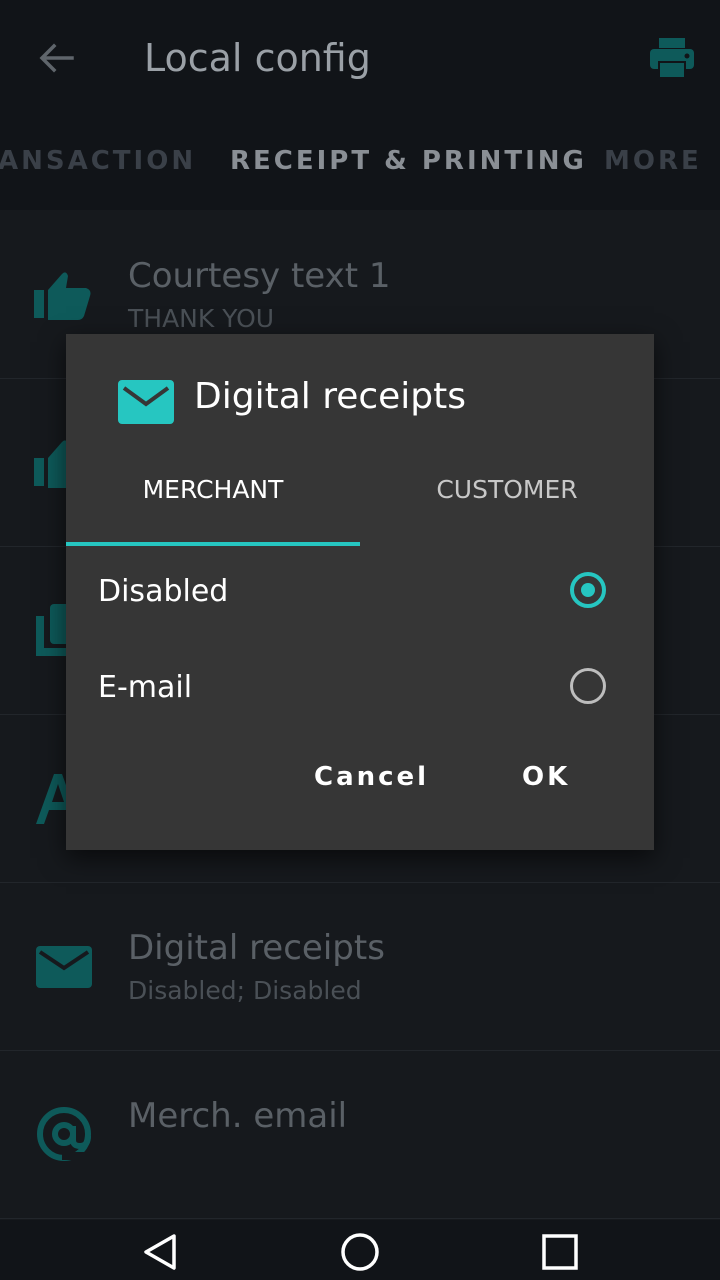 The width and height of the screenshot is (720, 1280). Describe the element at coordinates (245, 990) in the screenshot. I see `setting-value: Disabled; Disabled` at that location.